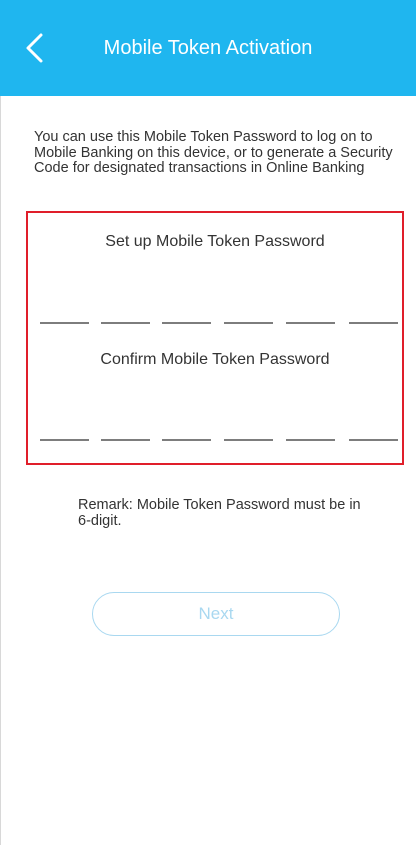 This screenshot has height=845, width=416. I want to click on setup-password-label: Set up Mobile Token Password, so click(215, 241).